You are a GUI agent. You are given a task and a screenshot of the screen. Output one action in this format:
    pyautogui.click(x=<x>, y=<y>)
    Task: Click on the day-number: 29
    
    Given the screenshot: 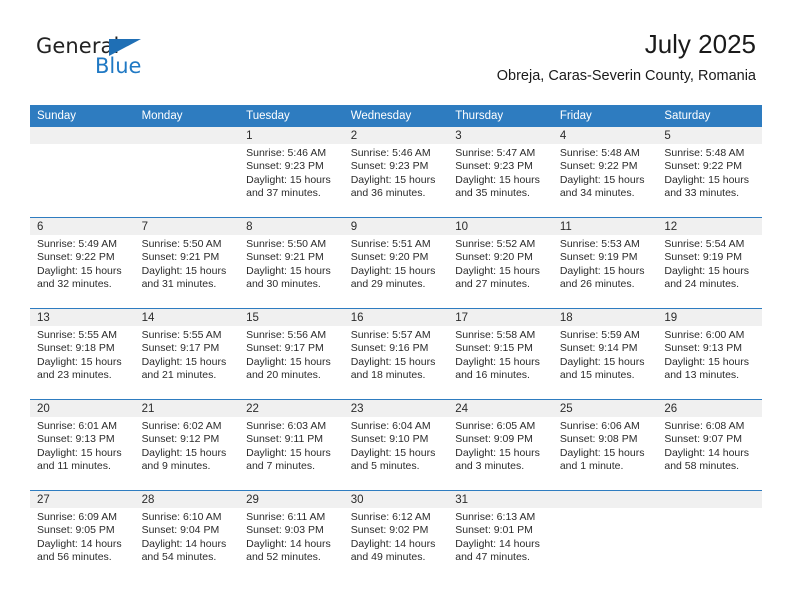 What is the action you would take?
    pyautogui.click(x=291, y=499)
    